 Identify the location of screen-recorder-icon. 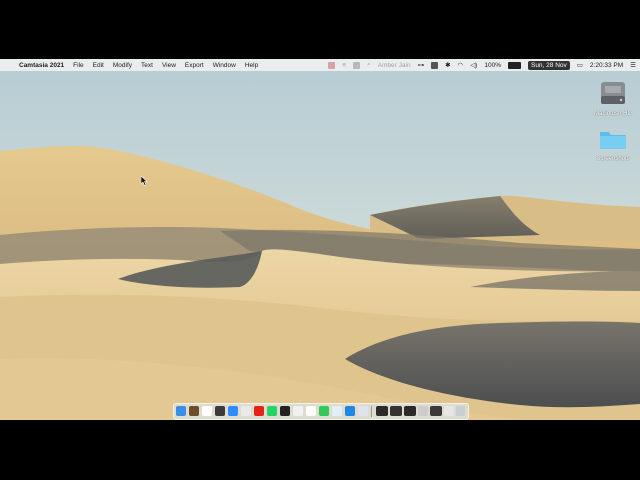
(435, 65).